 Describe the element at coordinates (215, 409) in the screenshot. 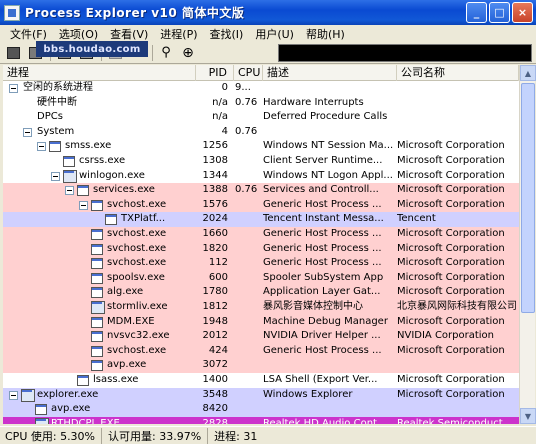

I see `process-pid: 8420` at that location.